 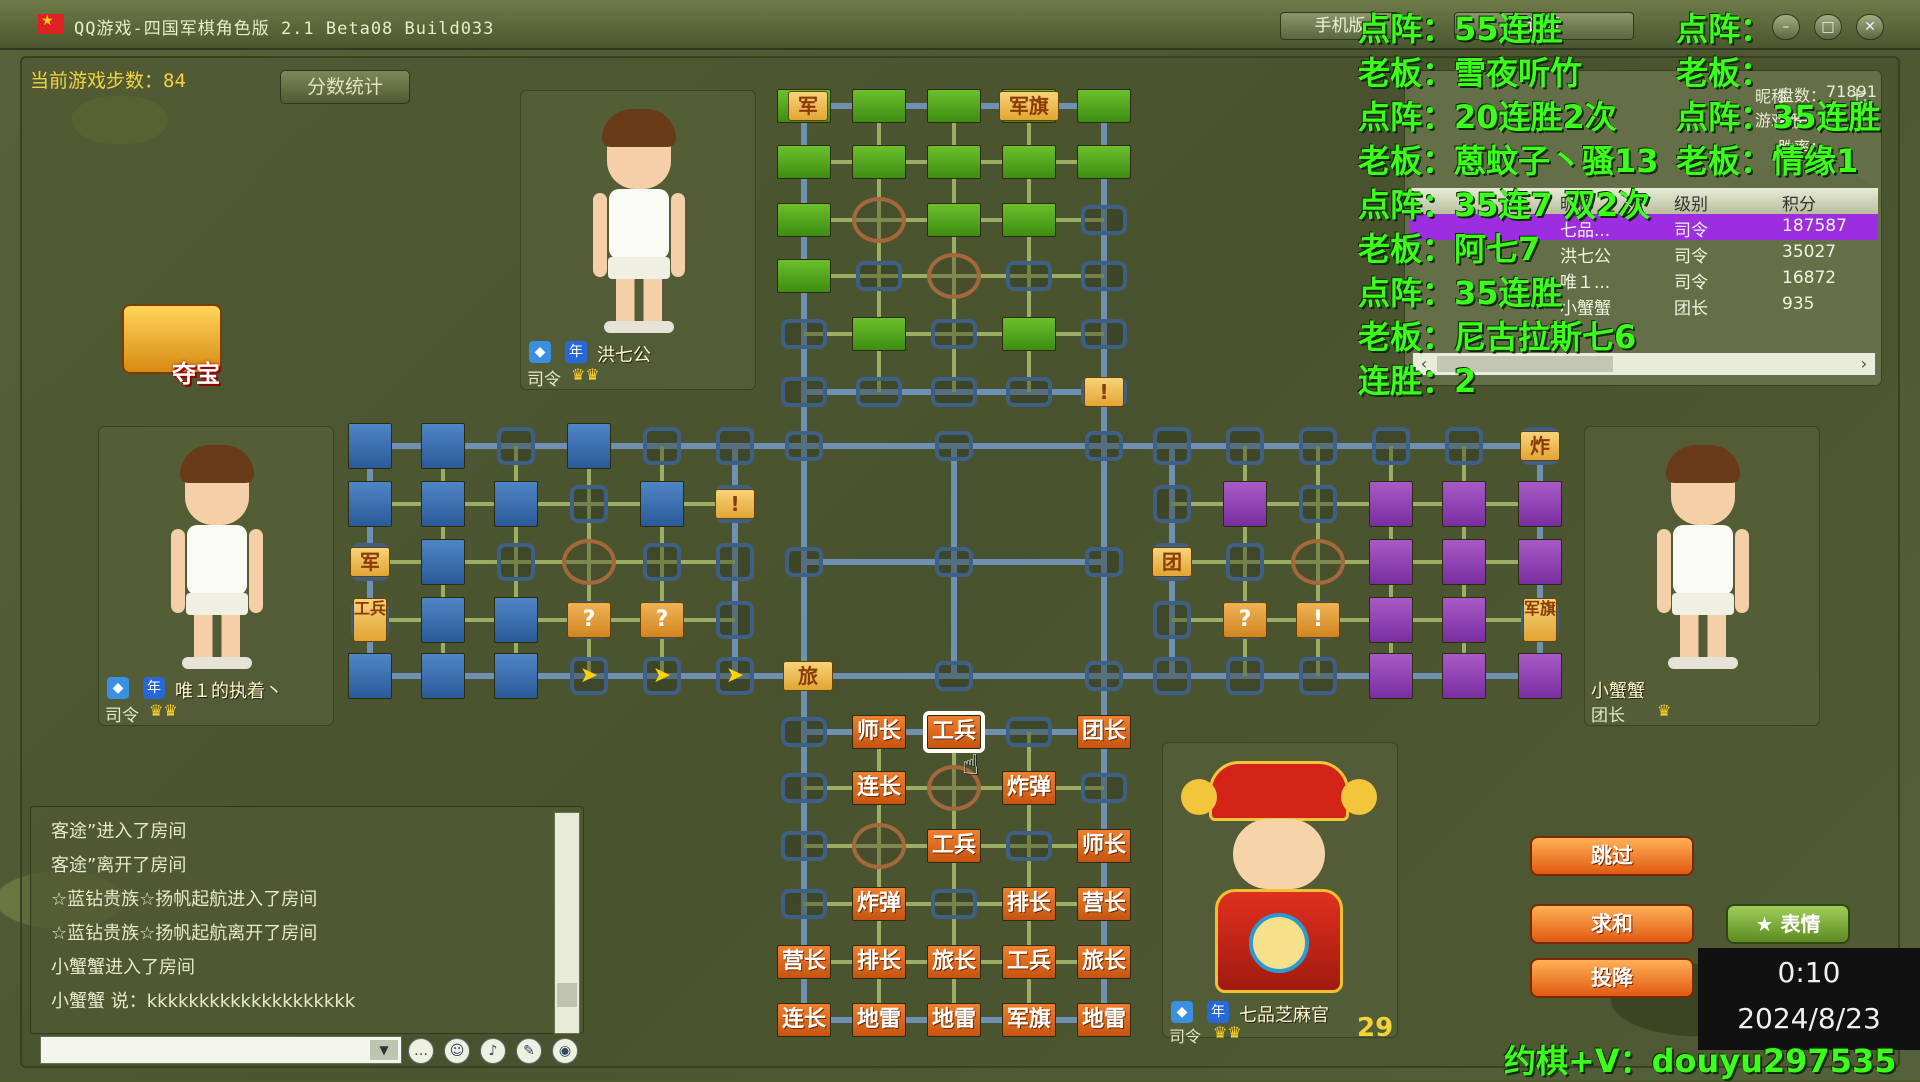 What do you see at coordinates (1612, 978) in the screenshot?
I see `surrender-button: 投降` at bounding box center [1612, 978].